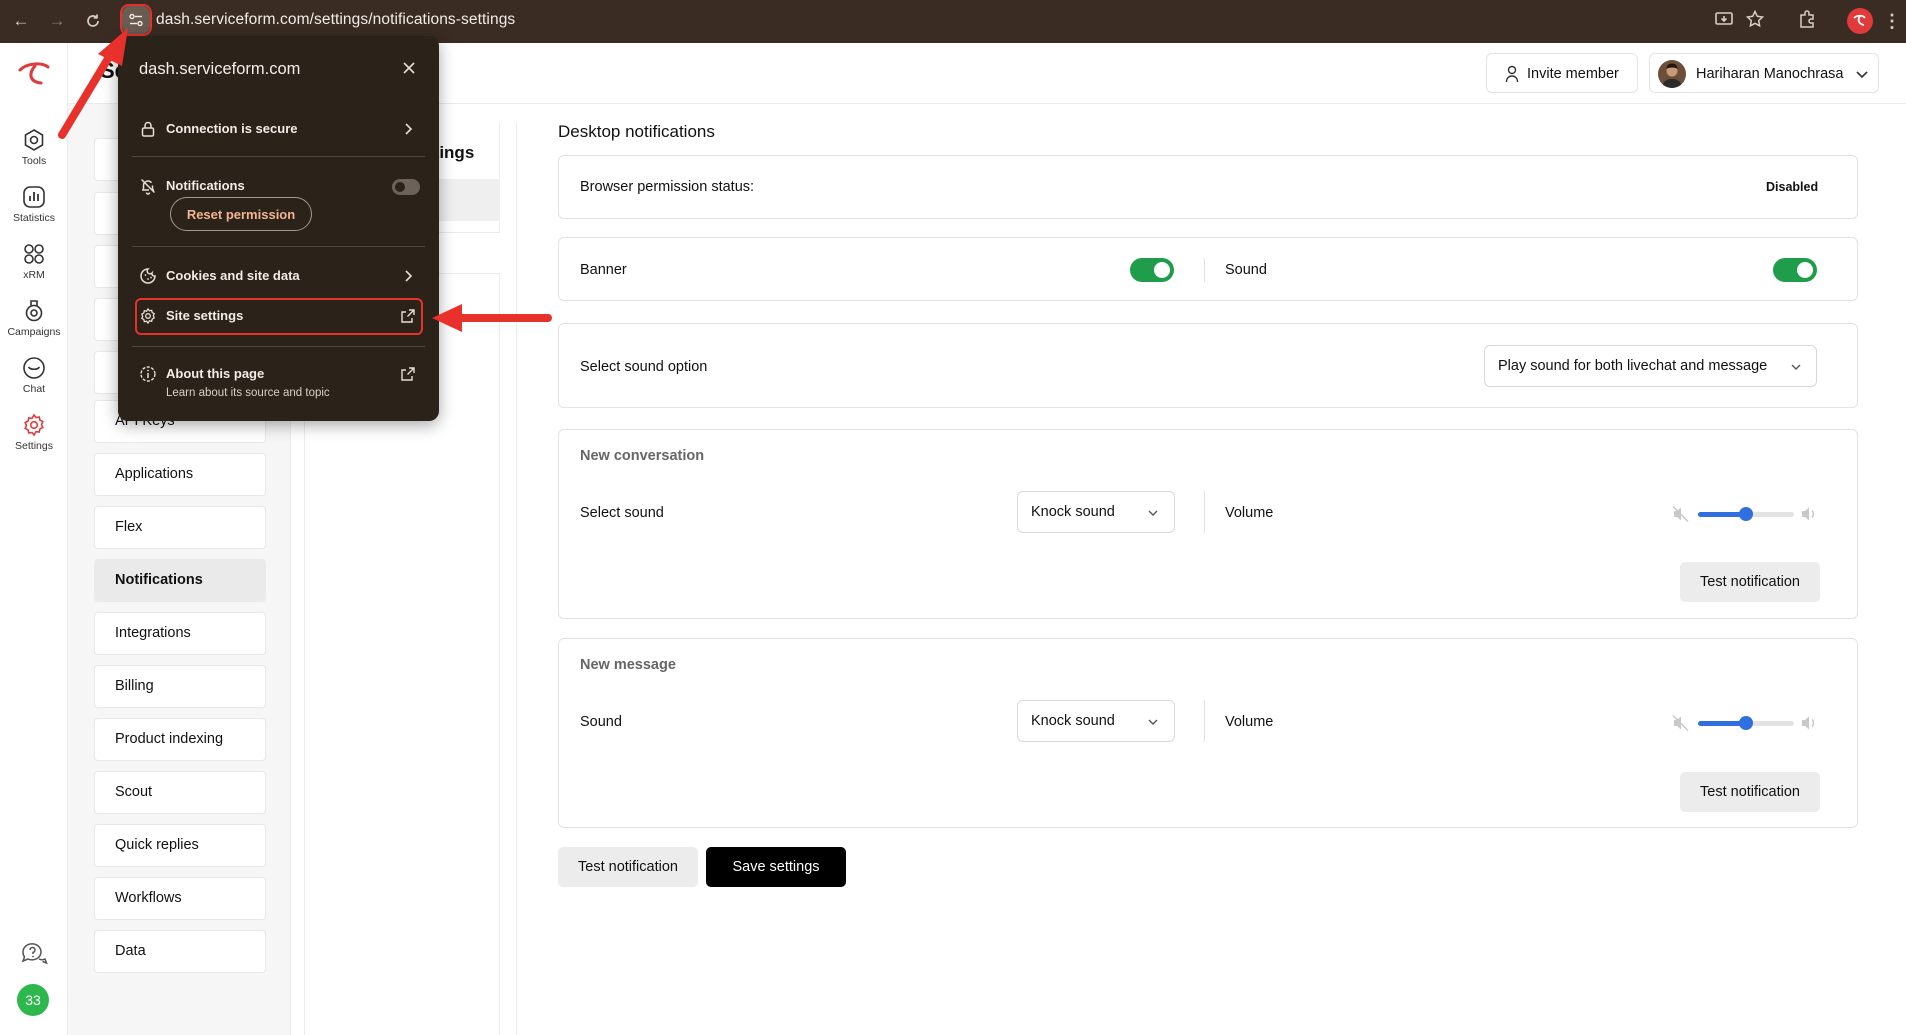 The image size is (1906, 1035). I want to click on arrow-to-site-settings, so click(492, 318).